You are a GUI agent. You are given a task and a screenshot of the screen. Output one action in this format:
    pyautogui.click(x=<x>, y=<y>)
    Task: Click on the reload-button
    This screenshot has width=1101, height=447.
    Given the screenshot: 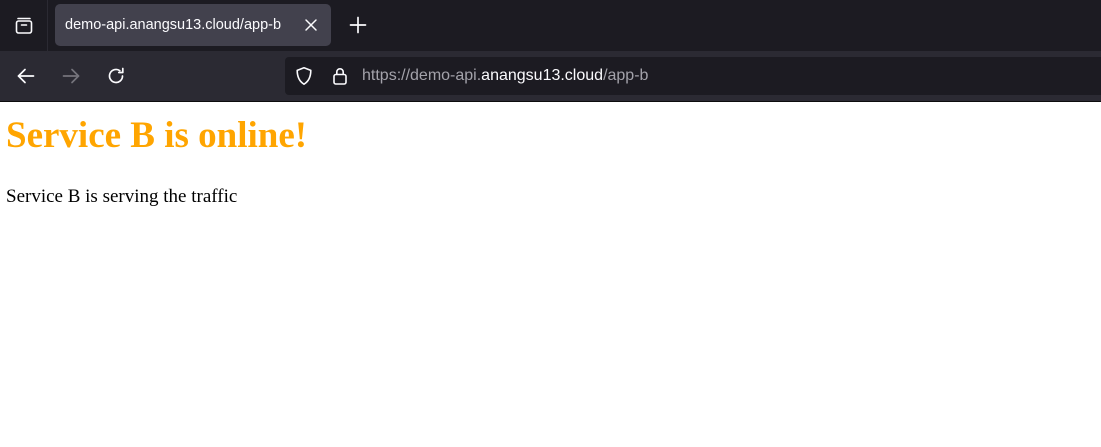 What is the action you would take?
    pyautogui.click(x=116, y=76)
    